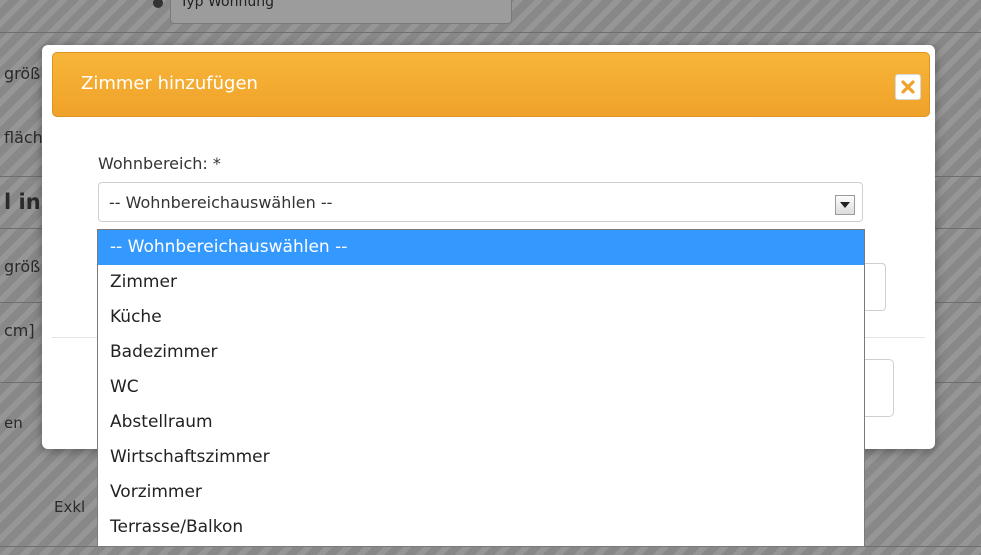 The height and width of the screenshot is (555, 981). Describe the element at coordinates (480, 202) in the screenshot. I see `living-area-select: -- Wohnbereichauswählen --` at that location.